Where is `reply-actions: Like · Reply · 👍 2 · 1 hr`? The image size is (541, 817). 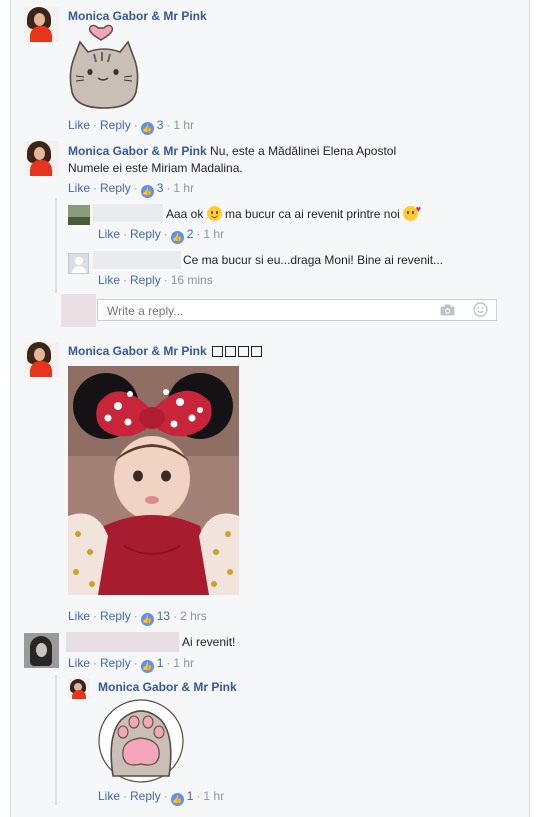 reply-actions: Like · Reply · 👍 2 · 1 hr is located at coordinates (161, 235).